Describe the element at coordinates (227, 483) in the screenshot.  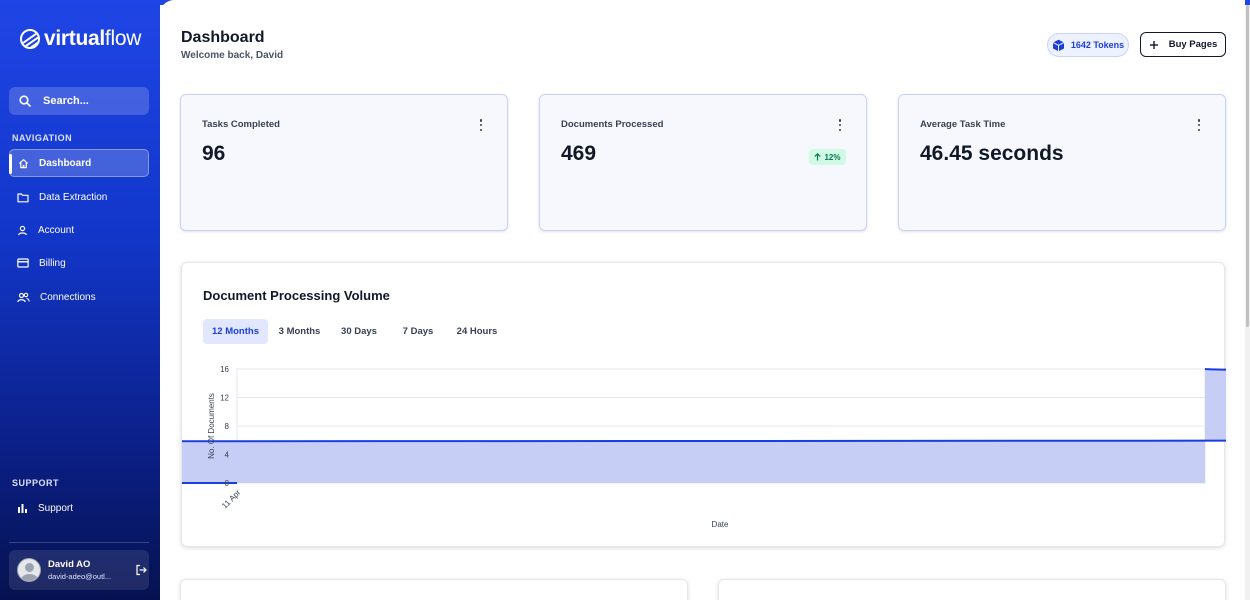
I see `y-tick-label: 0` at that location.